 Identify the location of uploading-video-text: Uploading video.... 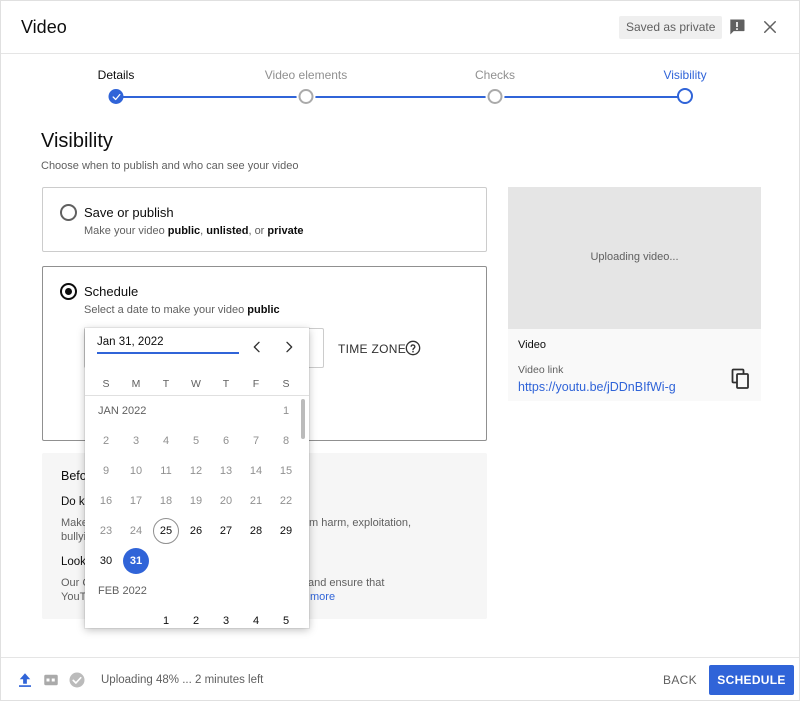
(634, 257).